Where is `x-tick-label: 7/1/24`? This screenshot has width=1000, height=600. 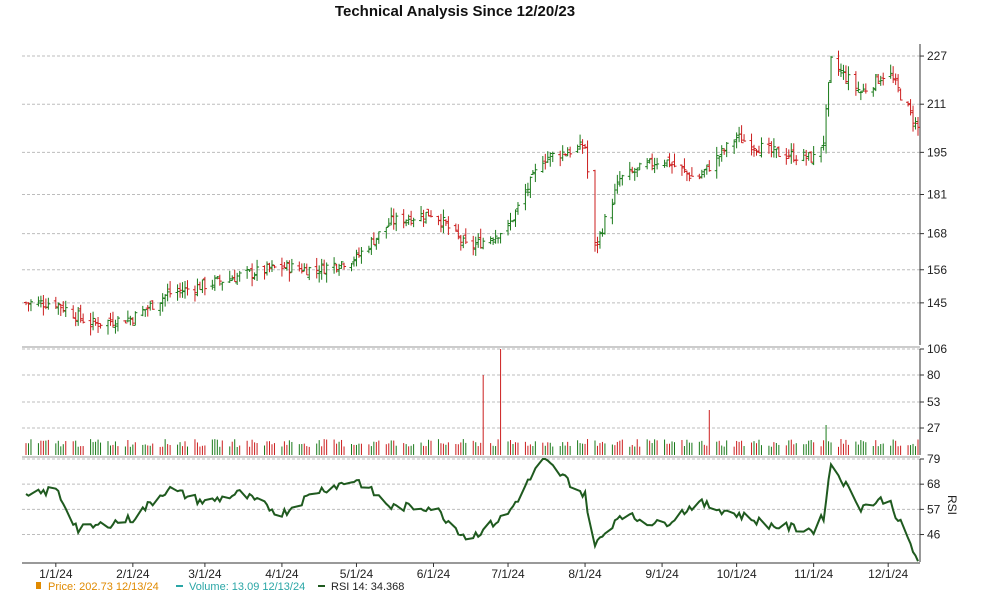
x-tick-label: 7/1/24 is located at coordinates (508, 574).